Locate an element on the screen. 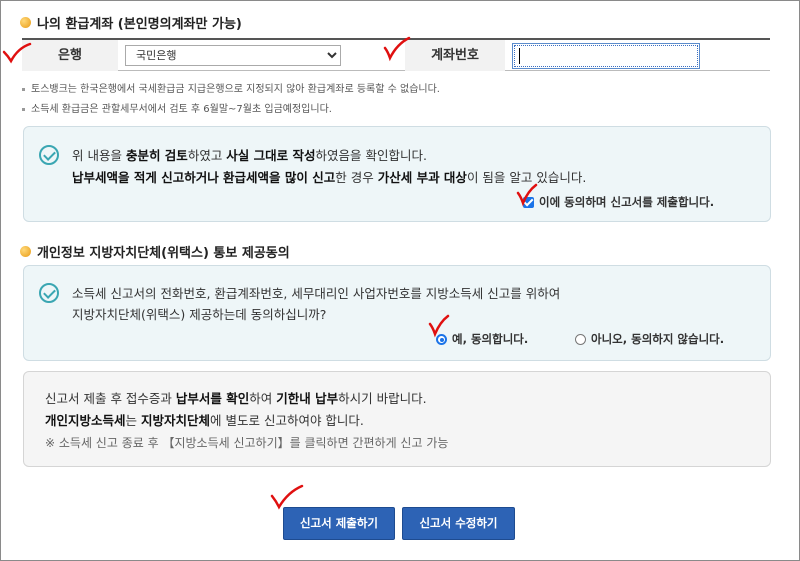 The image size is (800, 561). agree-checkbox-label: 이에 동의하며 신고서를 제출합니다. is located at coordinates (626, 202).